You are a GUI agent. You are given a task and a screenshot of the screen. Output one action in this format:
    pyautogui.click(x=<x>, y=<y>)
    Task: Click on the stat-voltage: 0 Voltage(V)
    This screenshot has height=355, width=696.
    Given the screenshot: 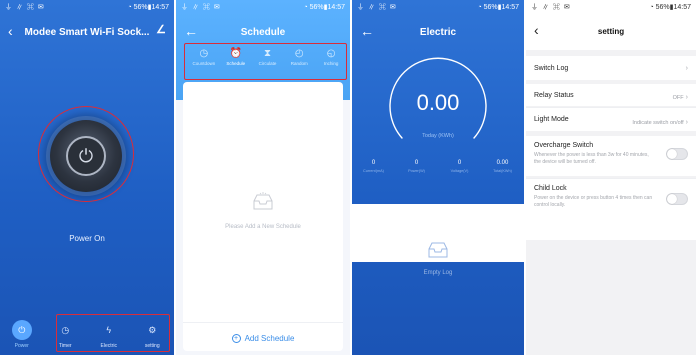 What is the action you would take?
    pyautogui.click(x=459, y=175)
    